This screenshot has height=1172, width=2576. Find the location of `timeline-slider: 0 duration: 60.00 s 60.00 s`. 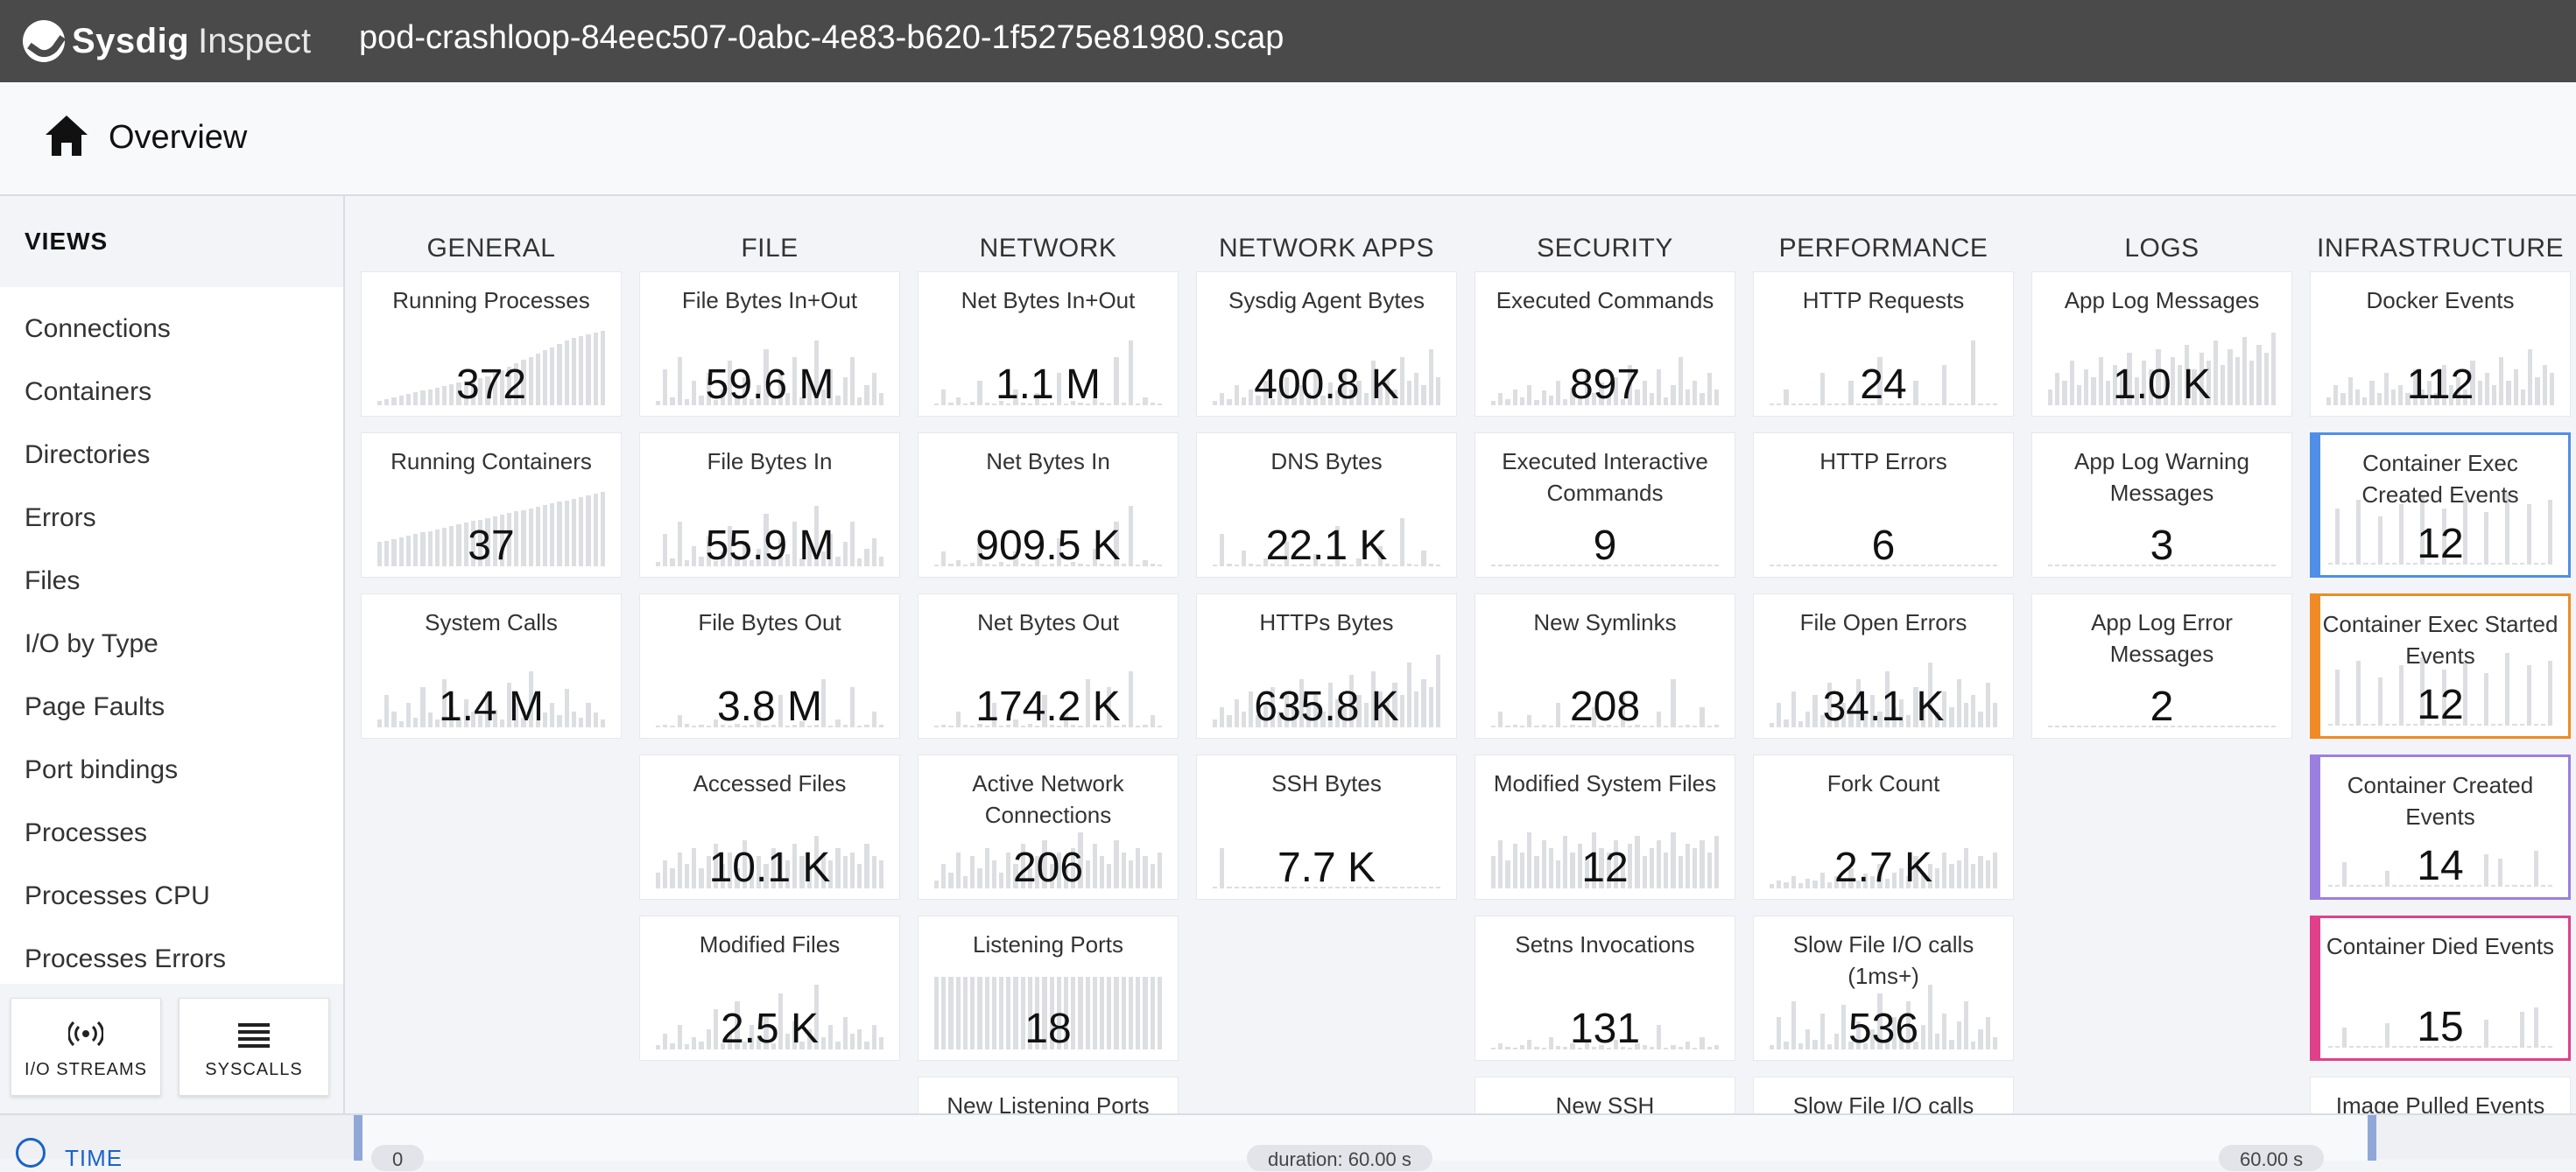

timeline-slider: 0 duration: 60.00 s 60.00 s is located at coordinates (1365, 1143).